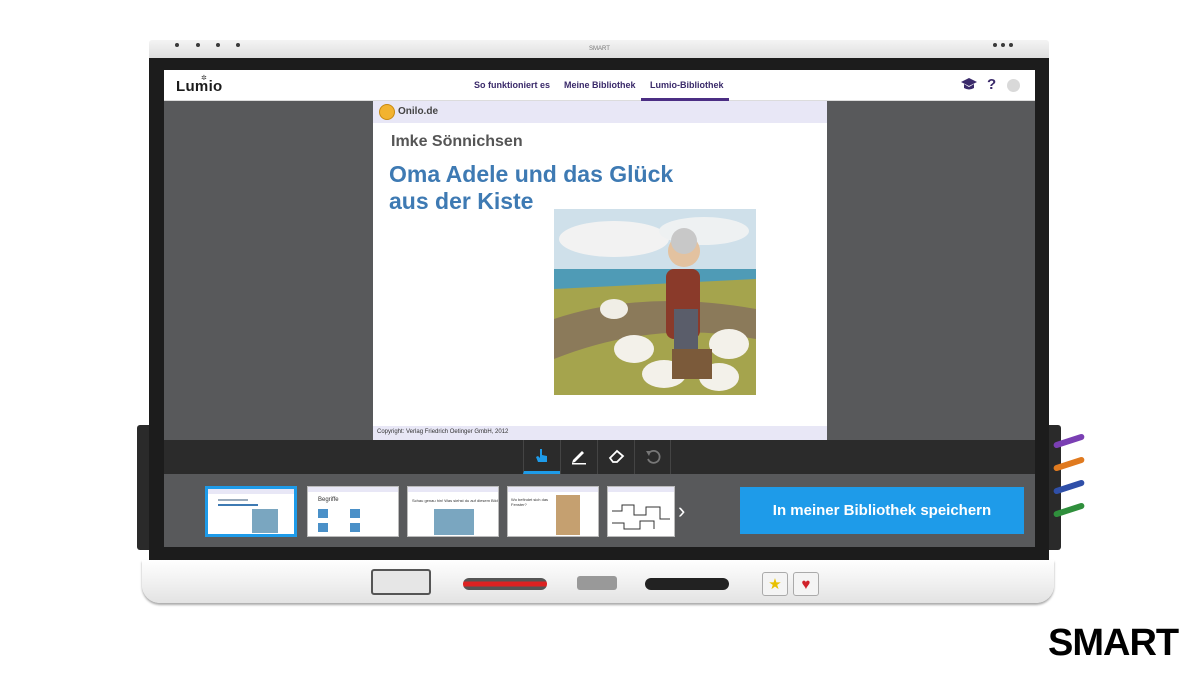  Describe the element at coordinates (600, 112) in the screenshot. I see `slide-header: Onilo.de` at that location.